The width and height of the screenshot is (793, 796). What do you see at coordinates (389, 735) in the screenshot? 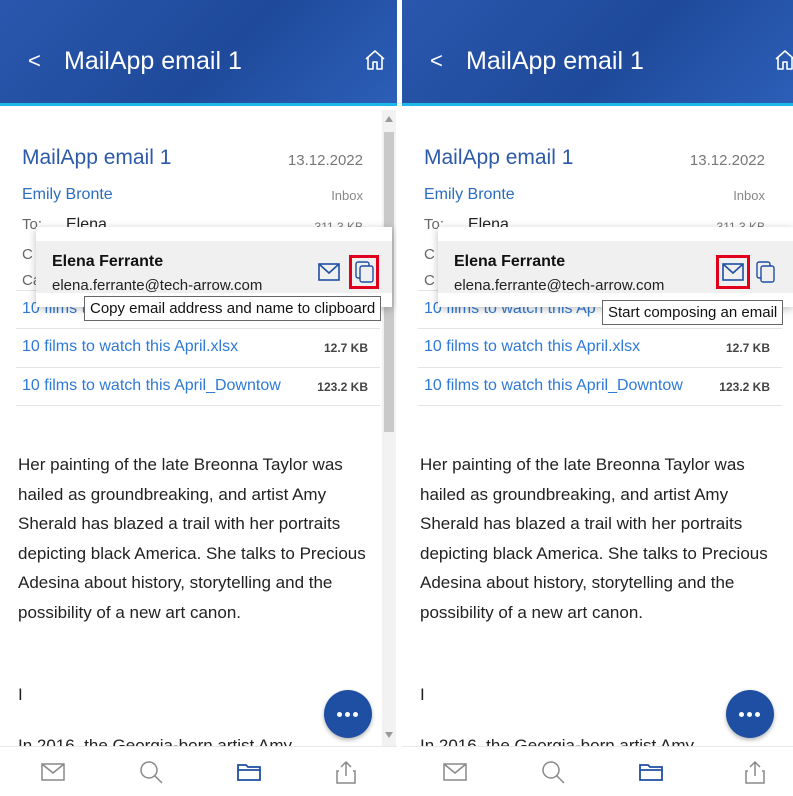
I see `scroll-down-icon` at bounding box center [389, 735].